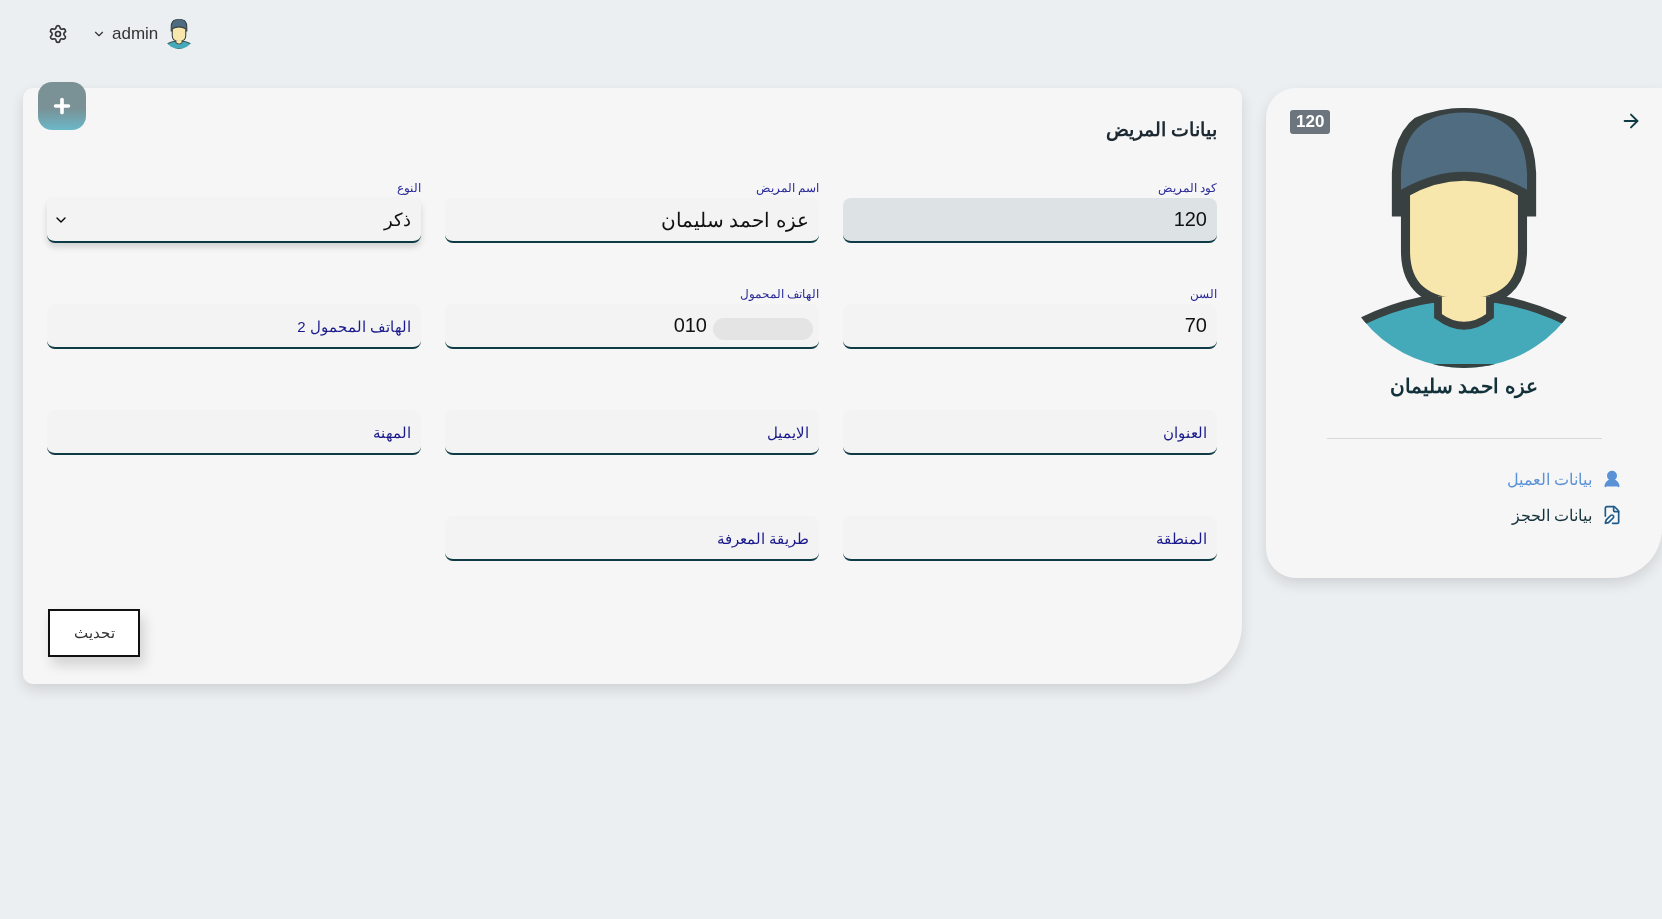 The height and width of the screenshot is (919, 1662). I want to click on add-button, so click(62, 106).